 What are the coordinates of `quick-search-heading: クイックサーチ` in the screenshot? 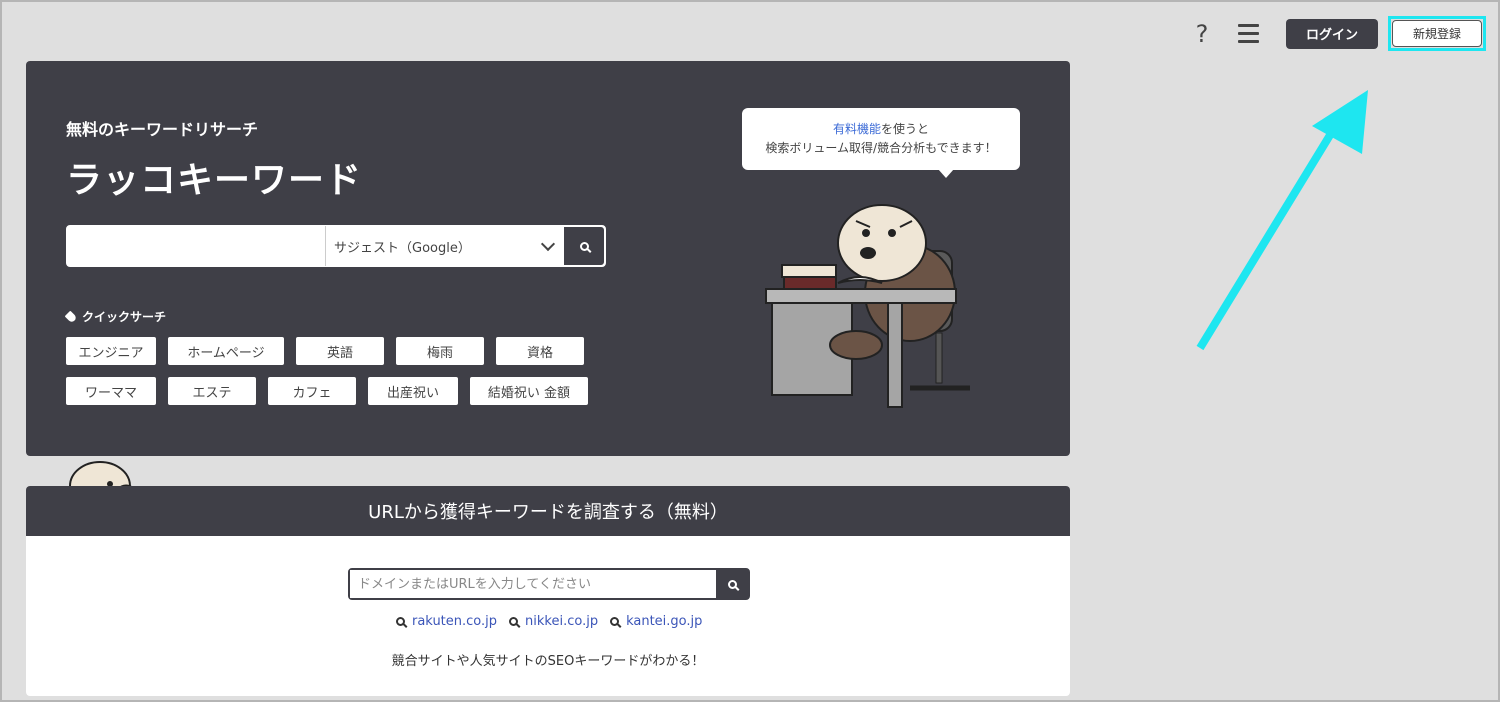 It's located at (115, 316).